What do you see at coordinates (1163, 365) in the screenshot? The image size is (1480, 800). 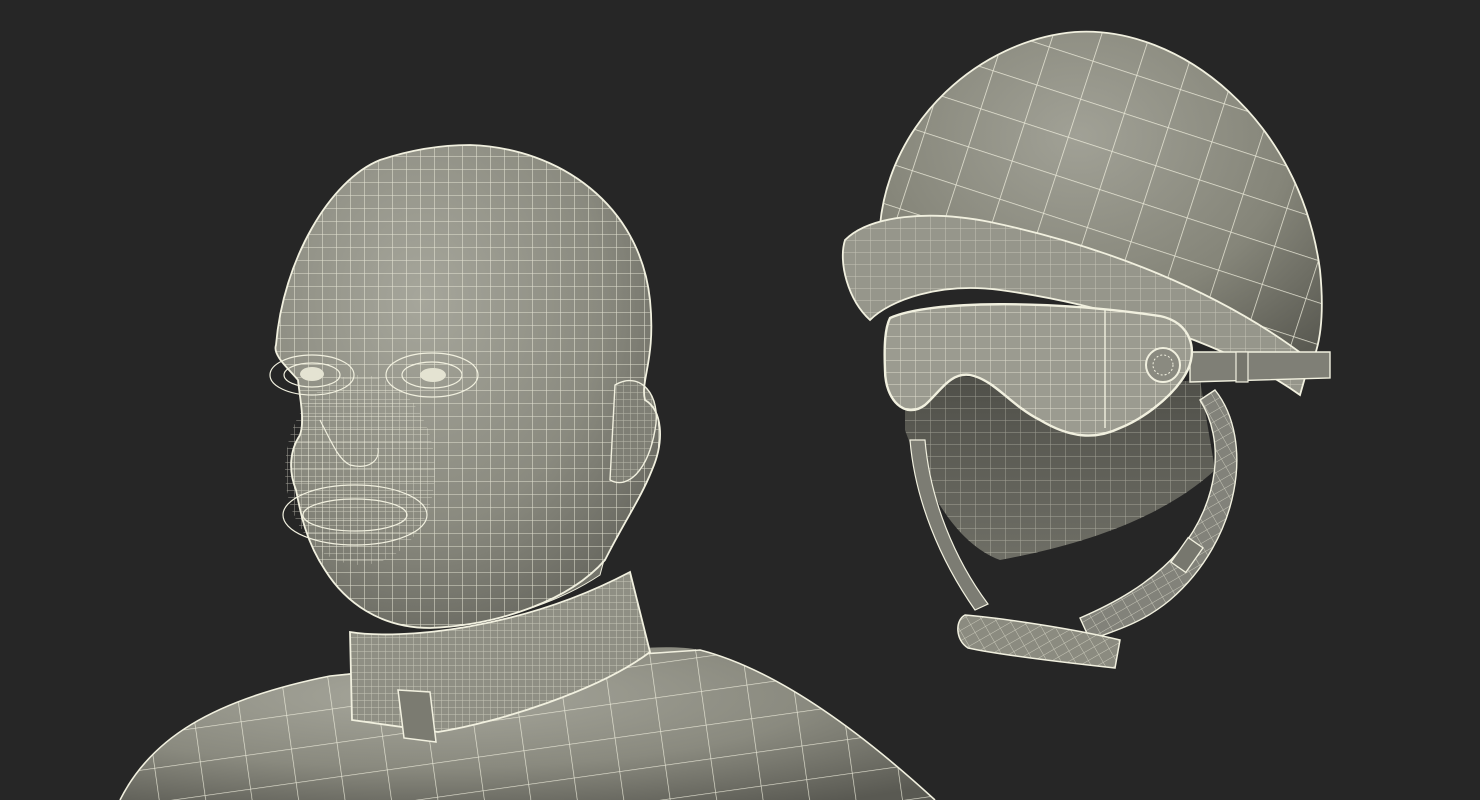 I see `goggle-vent-icon` at bounding box center [1163, 365].